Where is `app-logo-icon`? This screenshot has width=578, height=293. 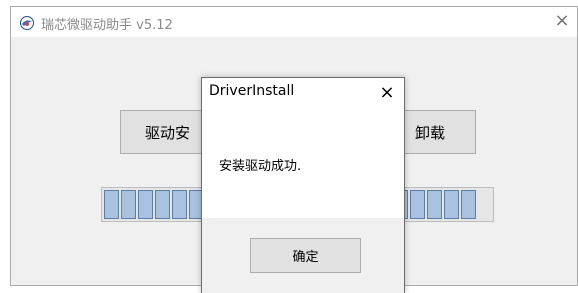 app-logo-icon is located at coordinates (27, 23).